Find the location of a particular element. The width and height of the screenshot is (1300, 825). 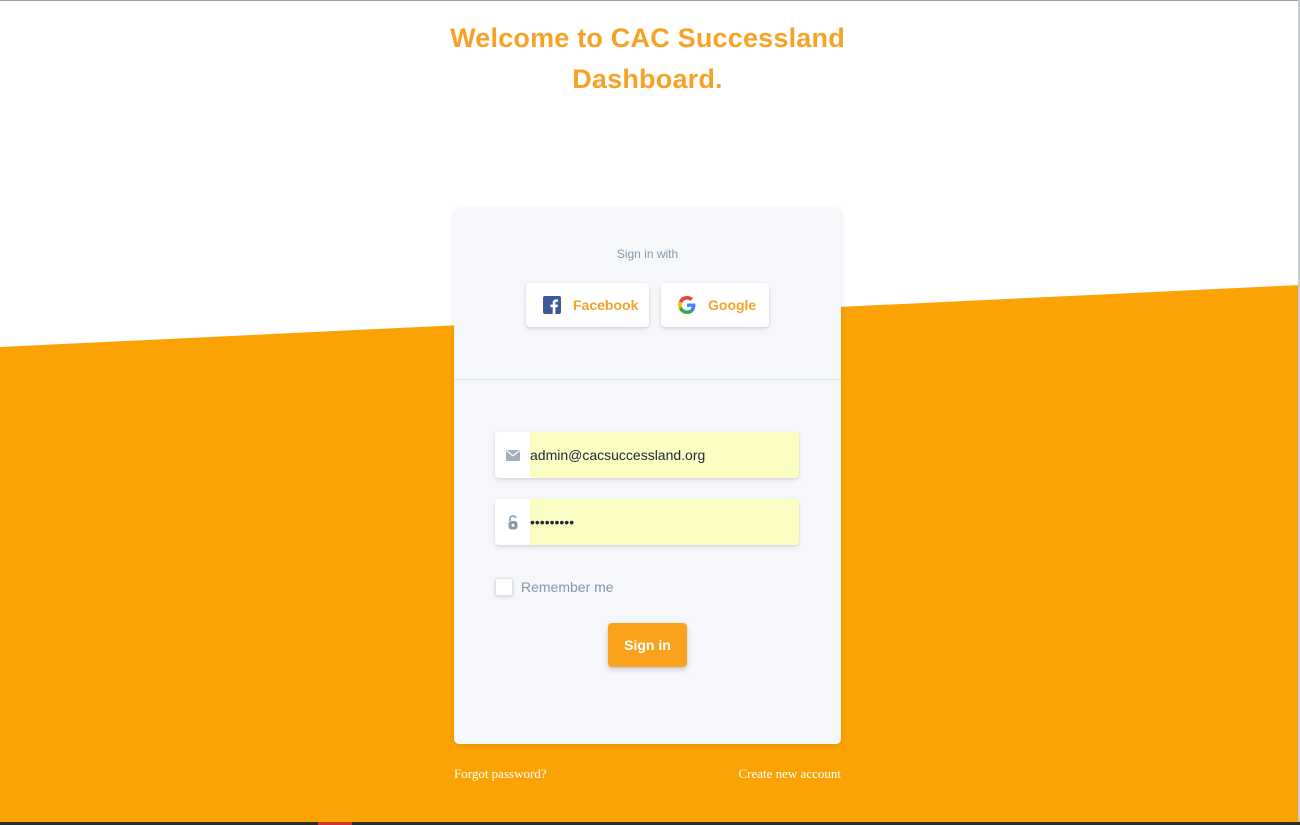

remember-me-row: Remember me is located at coordinates (554, 587).